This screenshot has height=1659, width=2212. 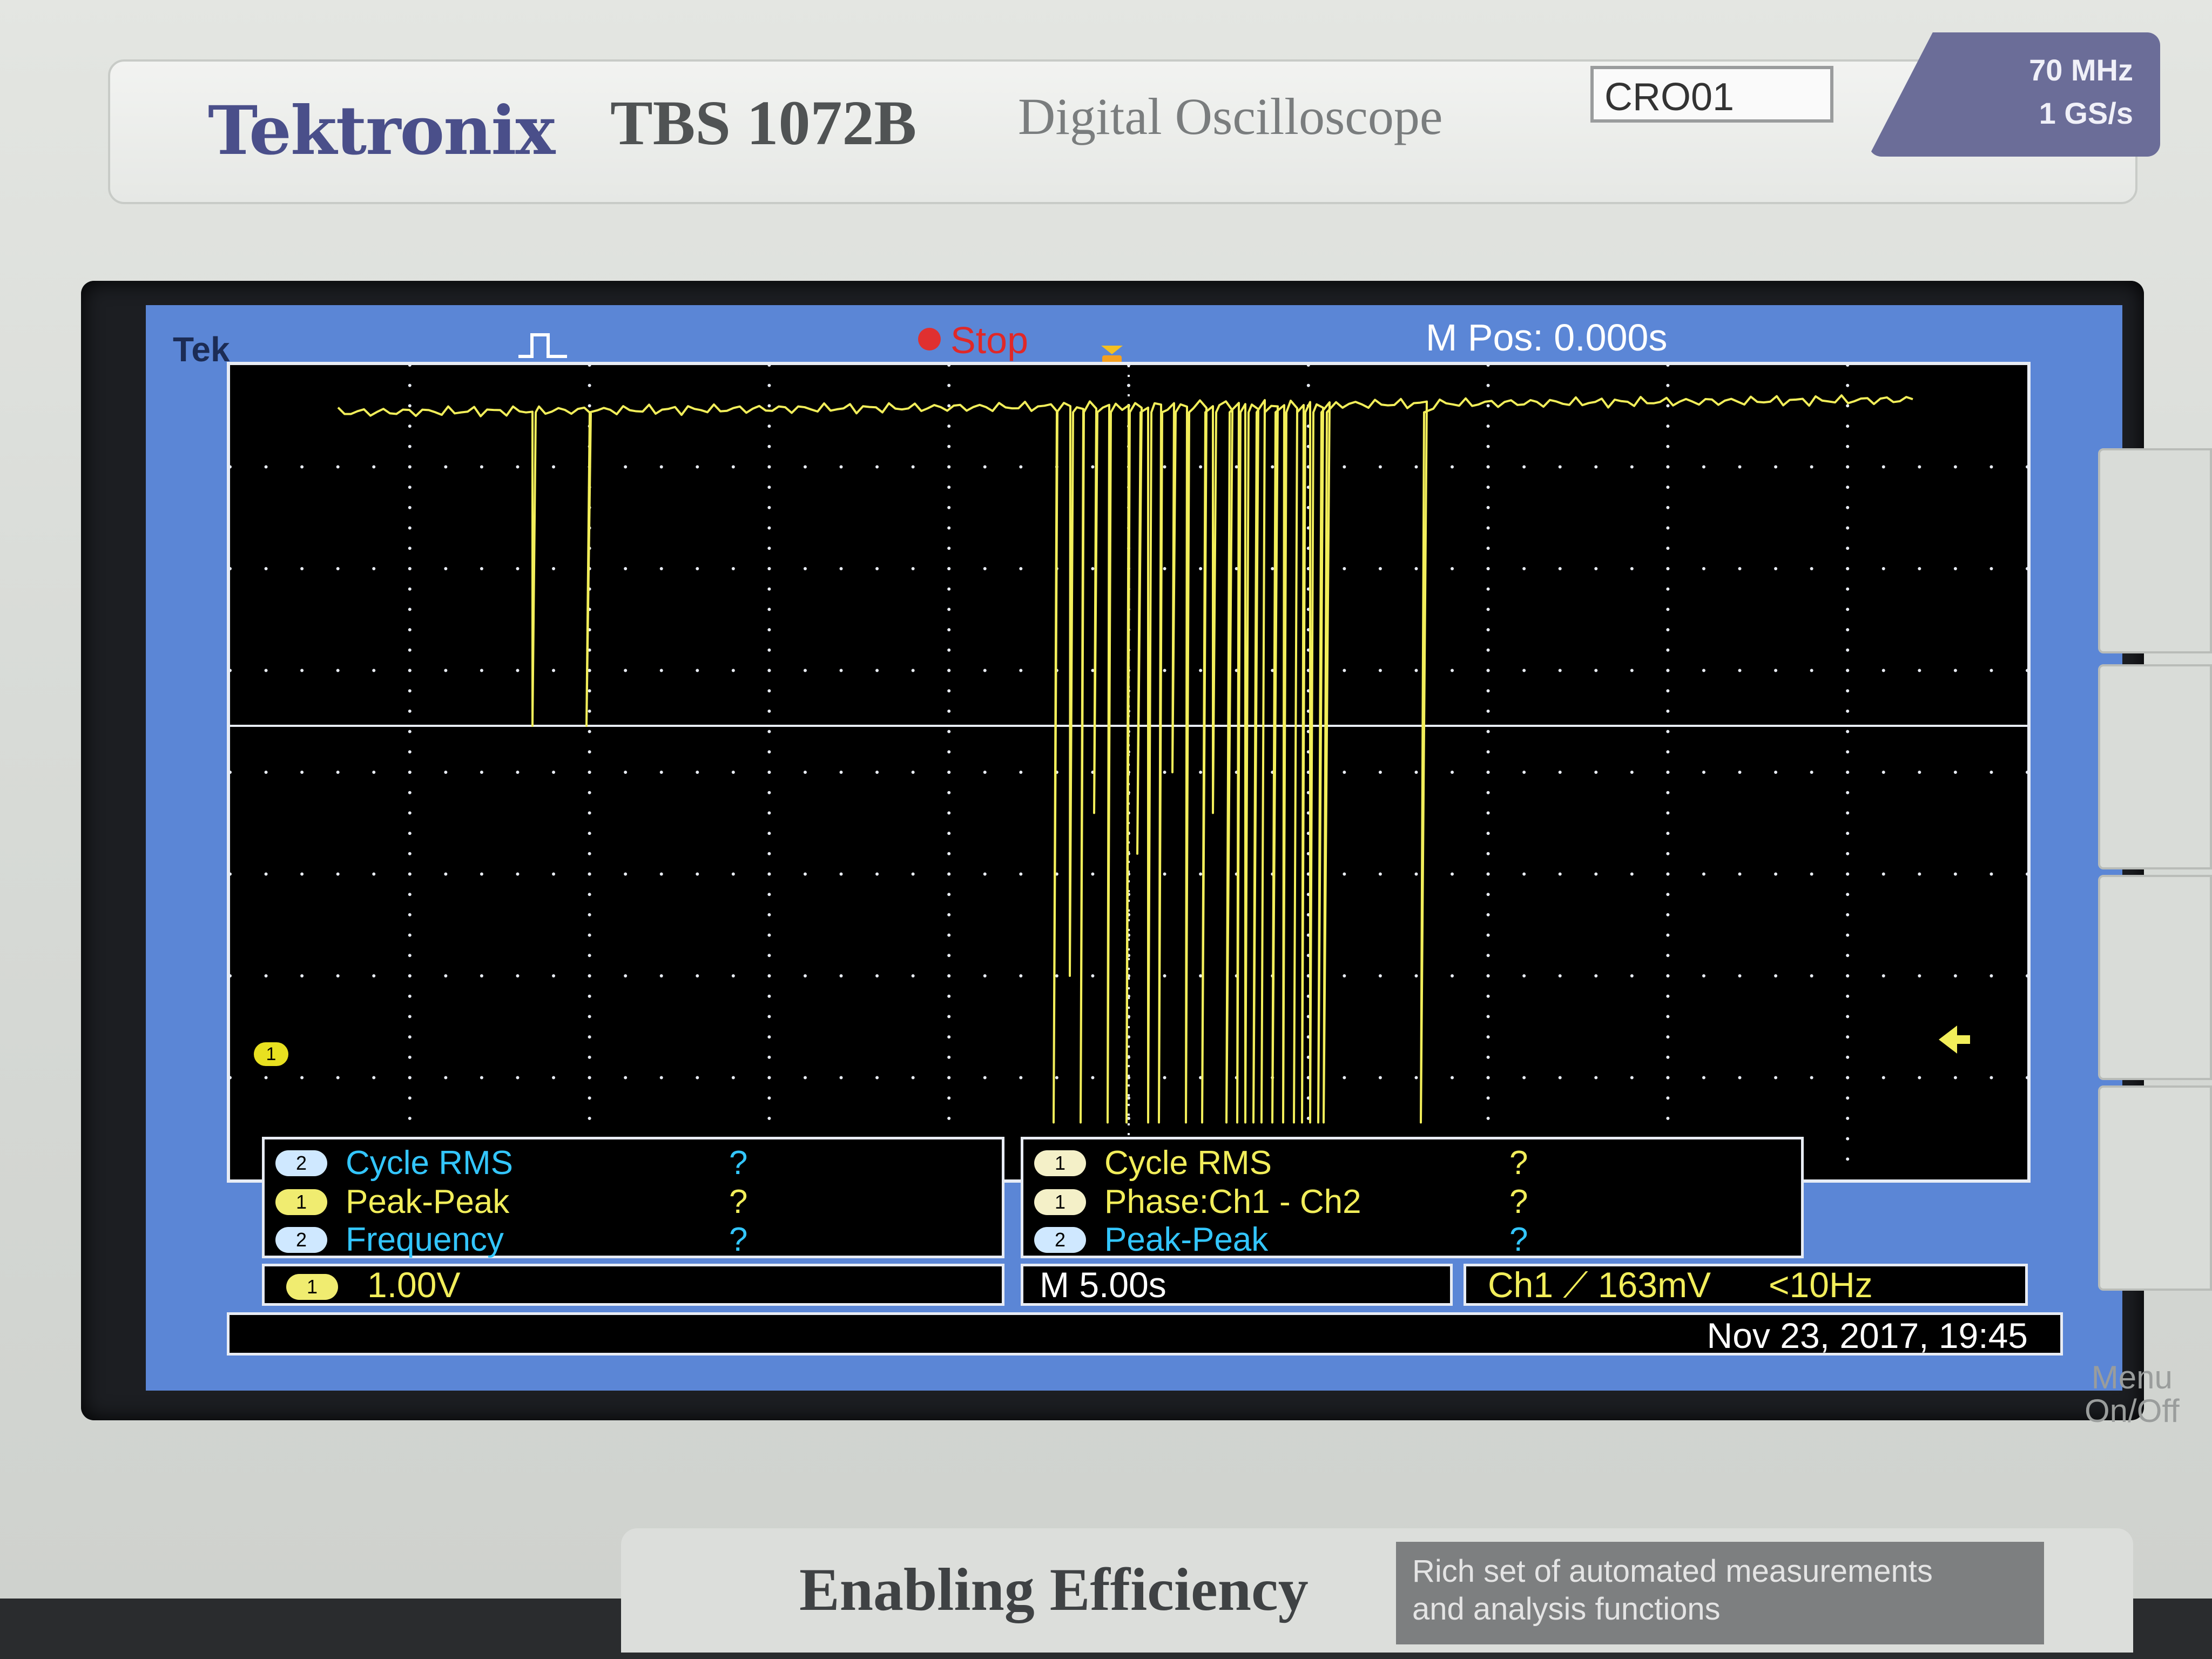 I want to click on trigger-box: Ch1 ⟋ 163mV <10Hz, so click(x=1746, y=1285).